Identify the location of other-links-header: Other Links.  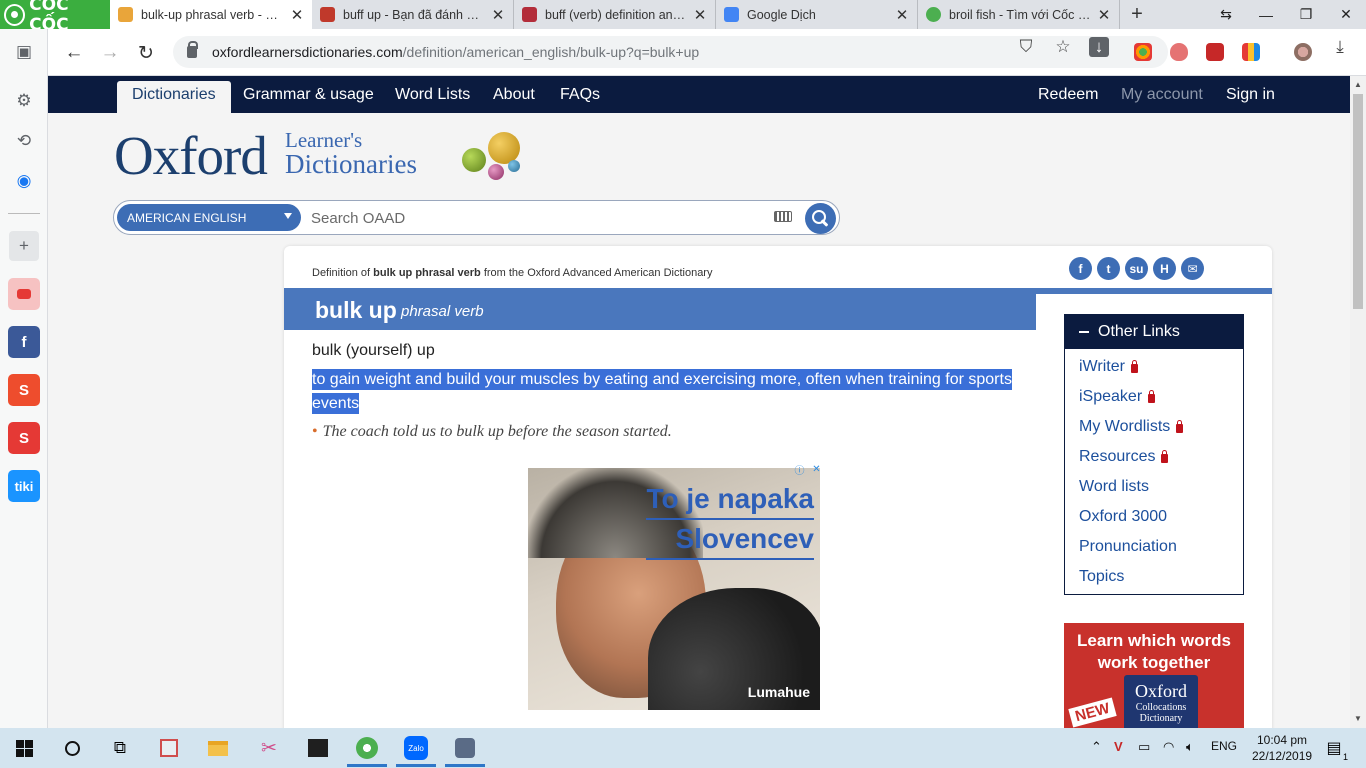
(1154, 332).